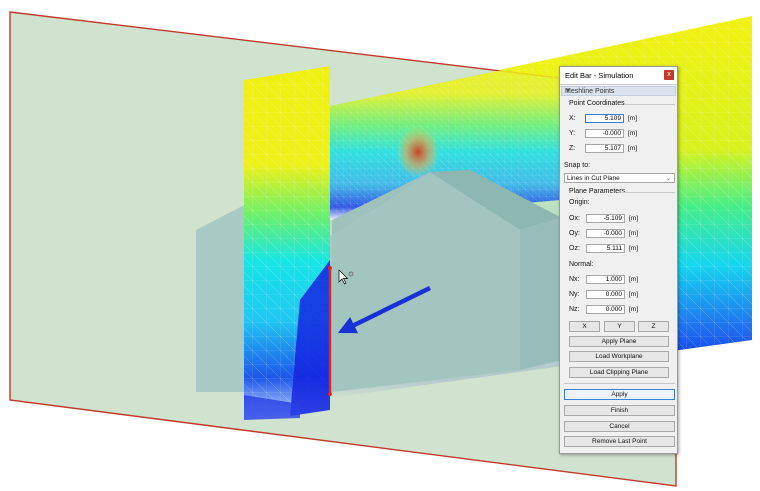 The width and height of the screenshot is (760, 491). Describe the element at coordinates (604, 148) in the screenshot. I see `z-coordinate-input: 5.107` at that location.